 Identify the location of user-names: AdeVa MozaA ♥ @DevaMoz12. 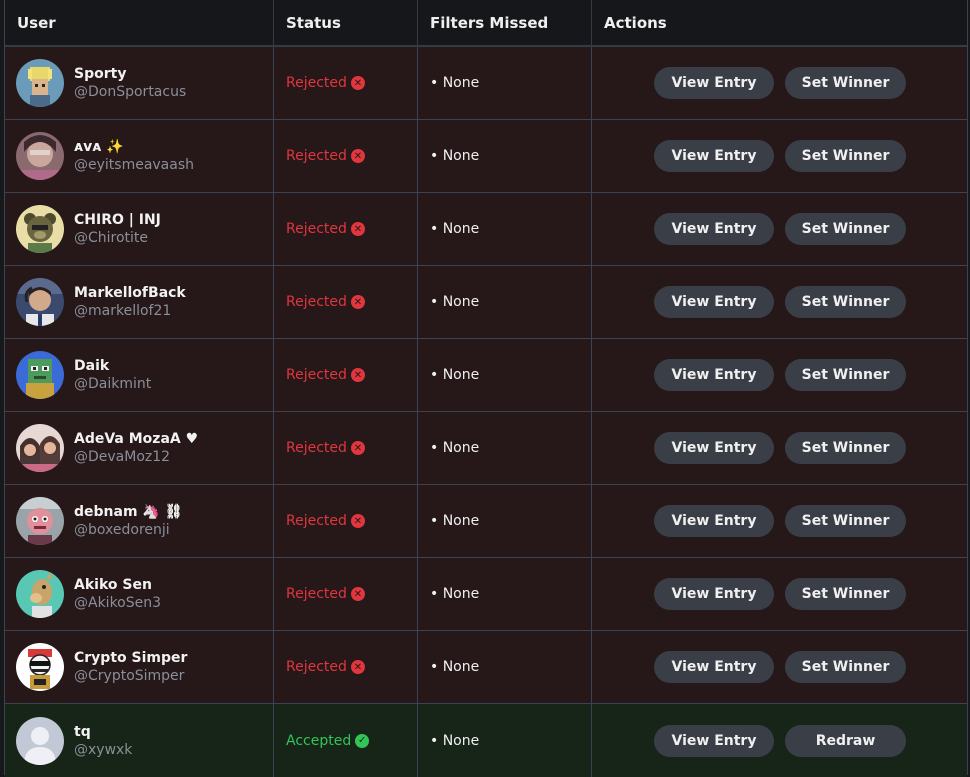
(136, 448).